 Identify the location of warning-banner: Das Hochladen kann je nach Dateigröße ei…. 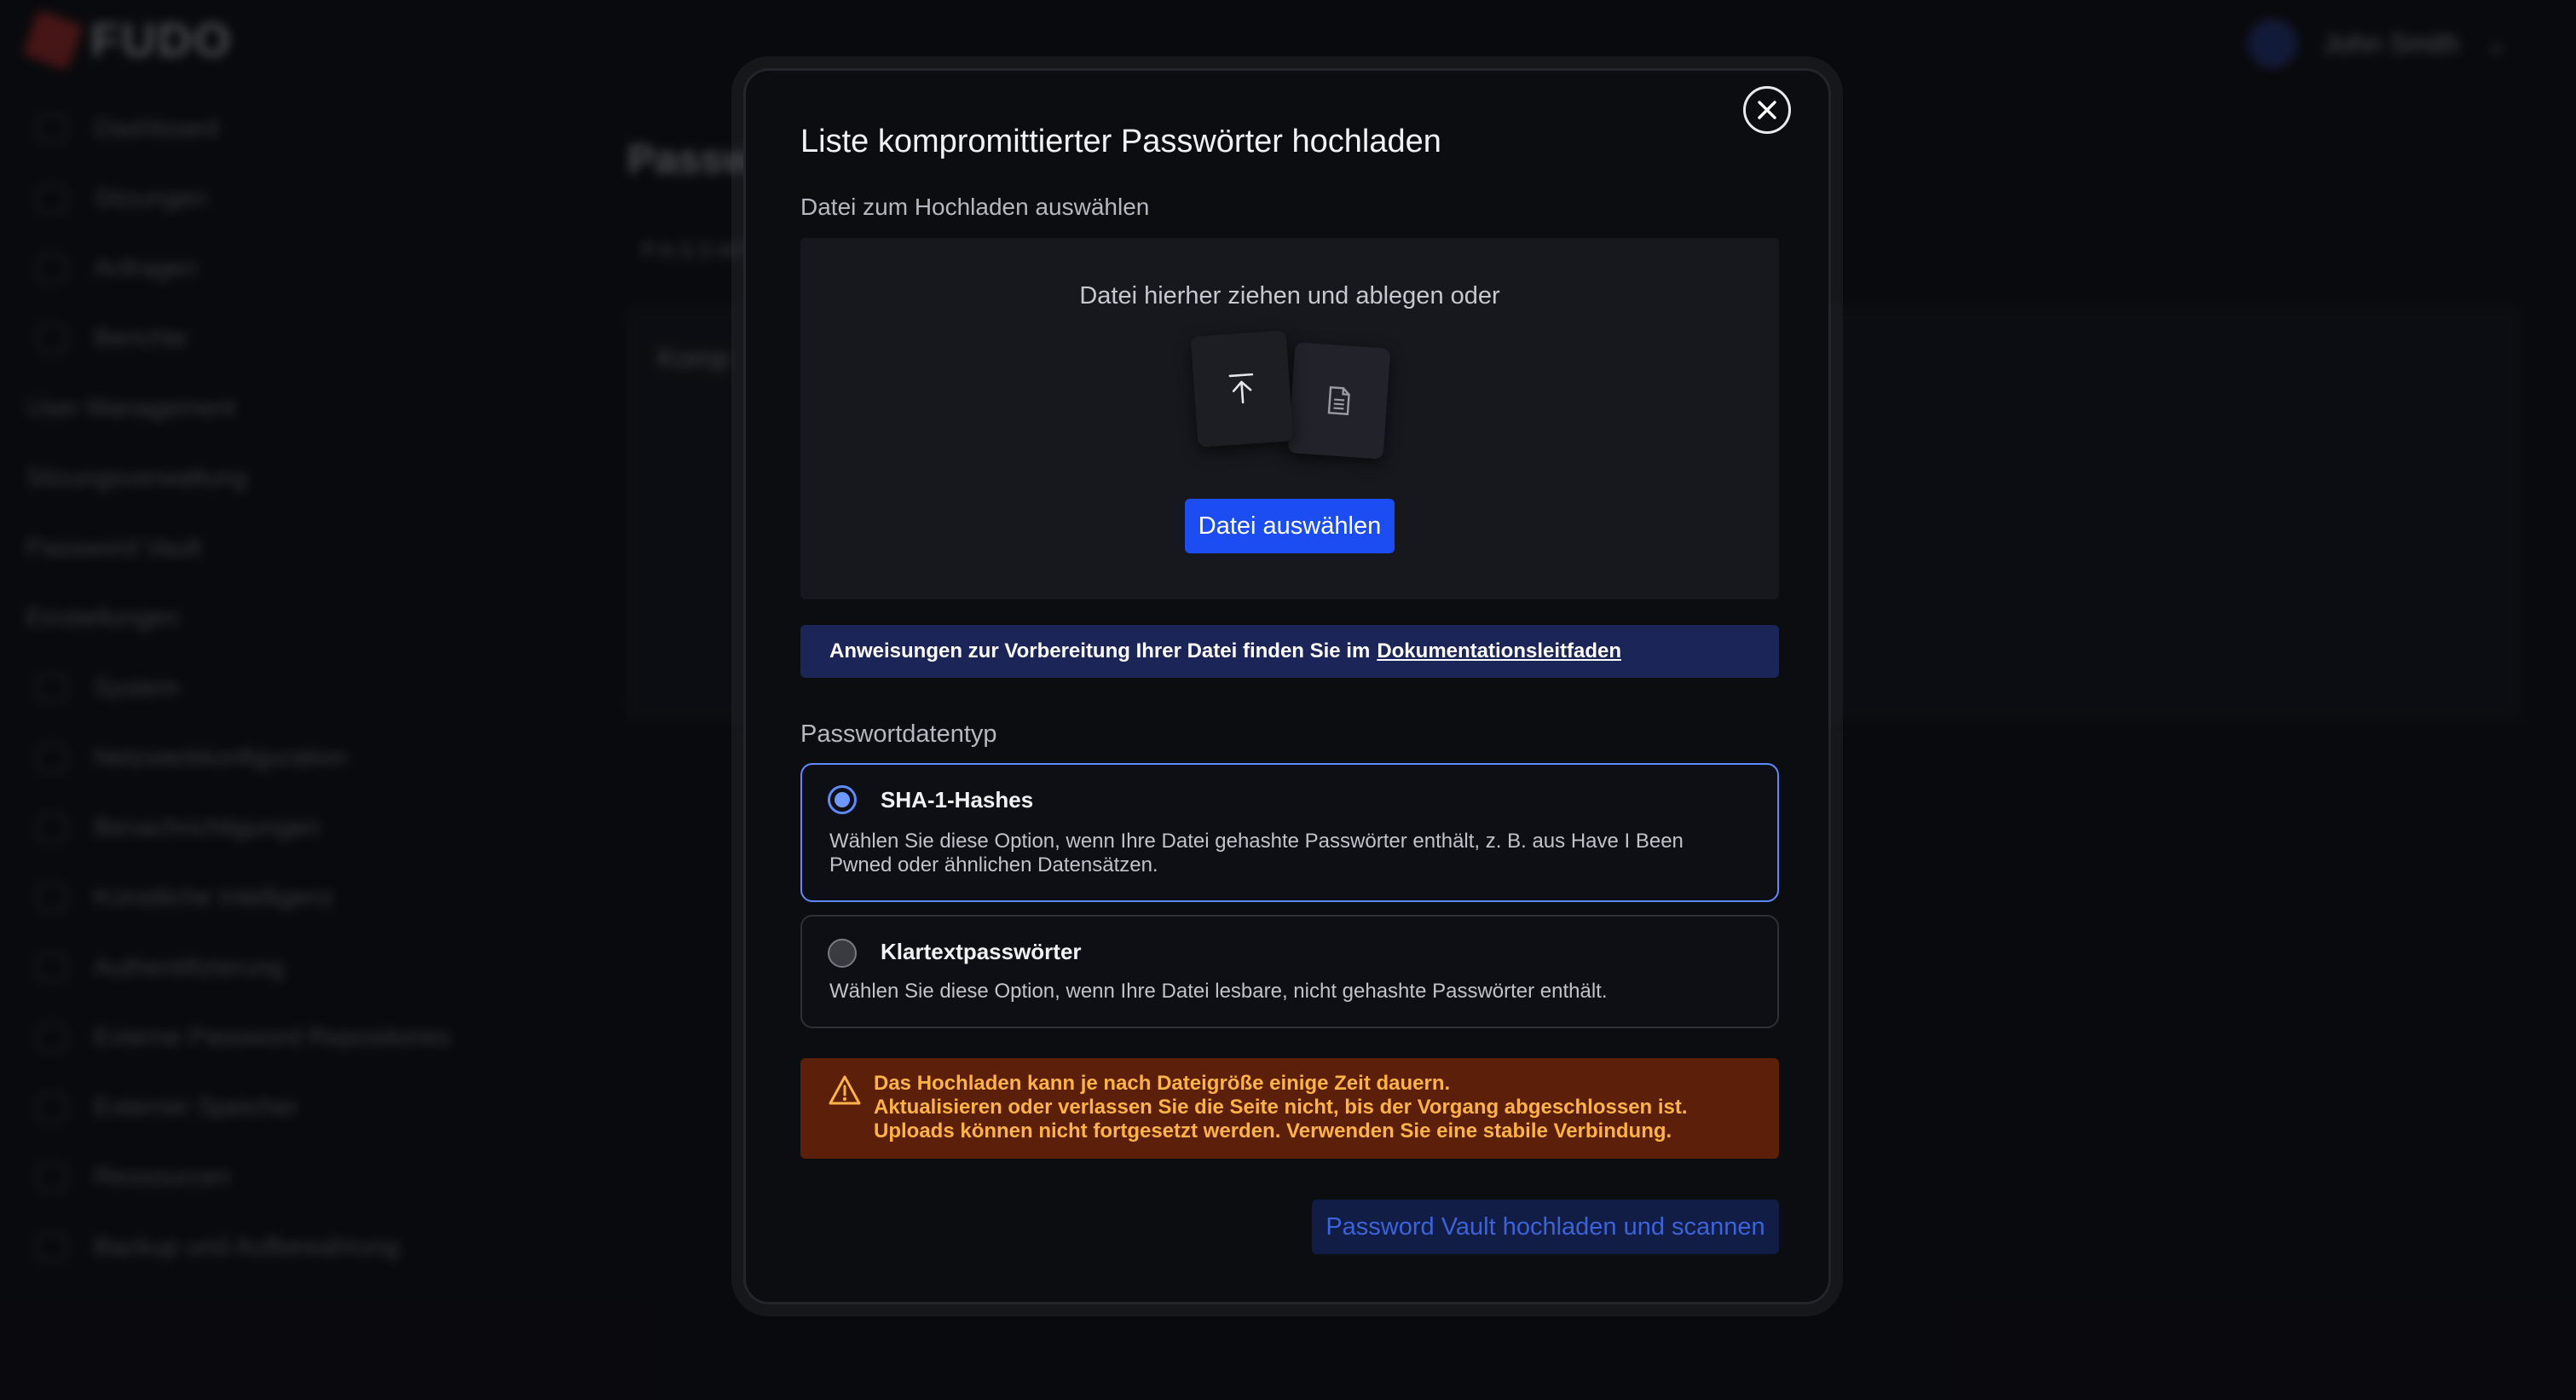
(1289, 1108).